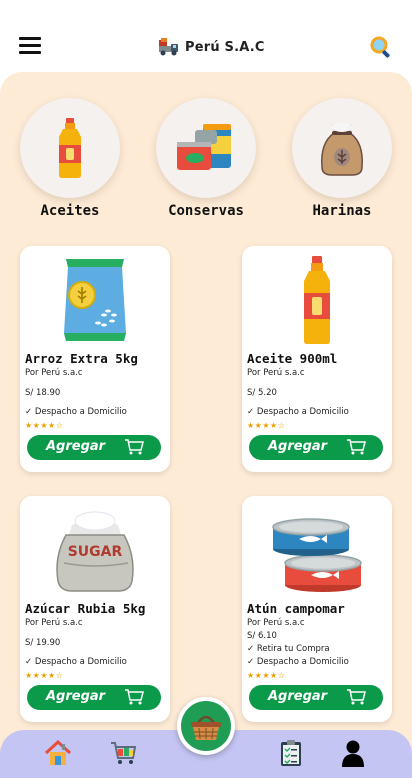 This screenshot has width=412, height=778. Describe the element at coordinates (43, 643) in the screenshot. I see `product-price: S/ 19.90` at that location.